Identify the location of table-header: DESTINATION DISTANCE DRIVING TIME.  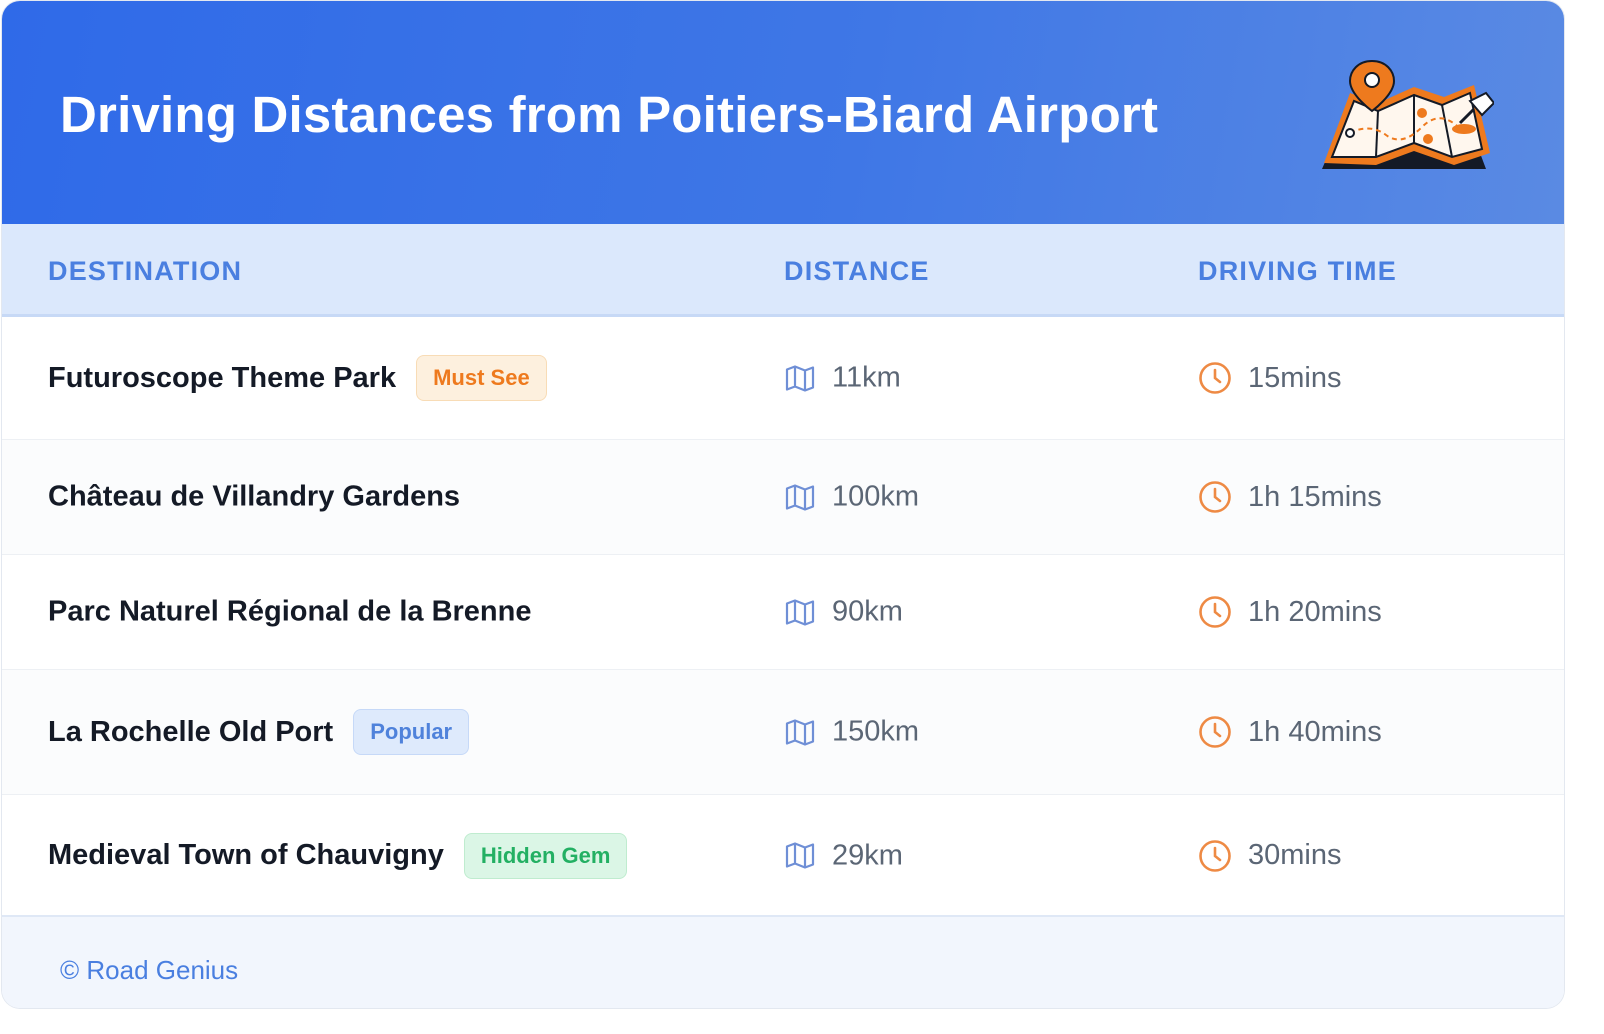
(783, 270).